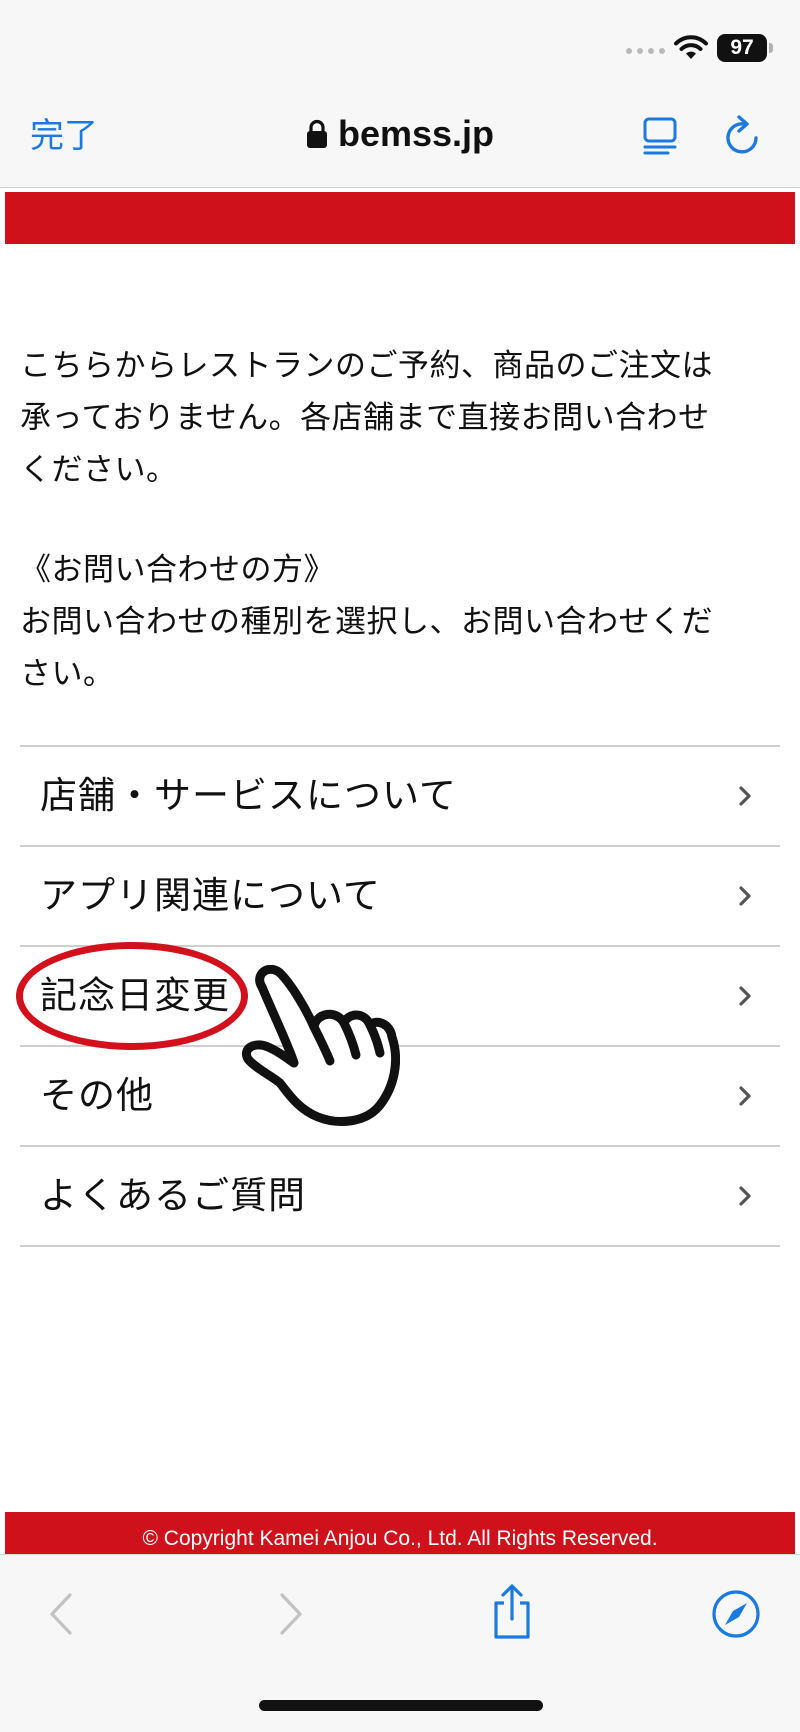 The height and width of the screenshot is (1732, 800). I want to click on url-text: bemss.jp, so click(416, 133).